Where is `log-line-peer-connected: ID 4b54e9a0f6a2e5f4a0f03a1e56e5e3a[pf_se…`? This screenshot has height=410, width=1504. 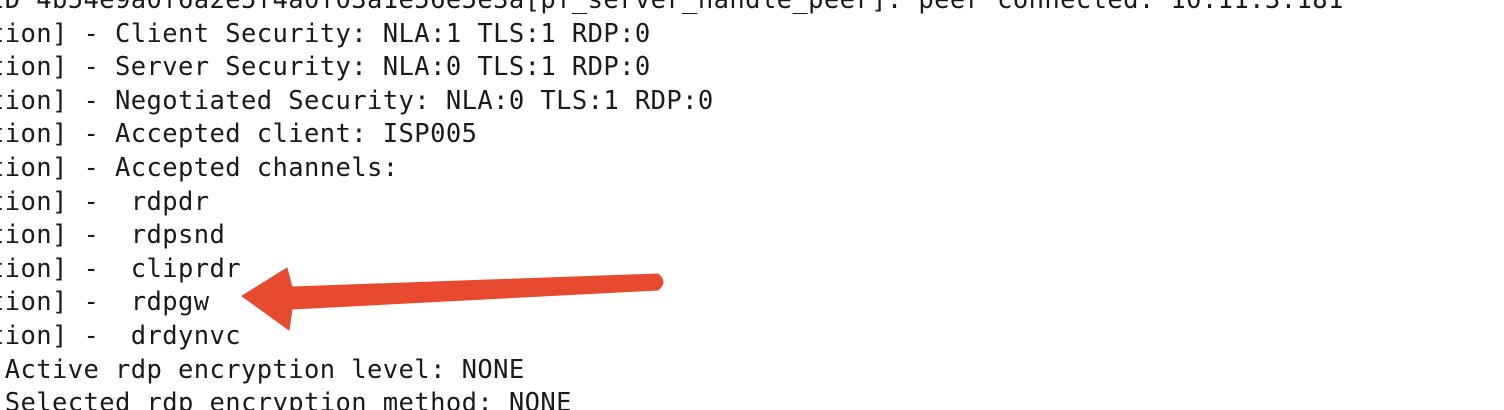 log-line-peer-connected: ID 4b54e9a0f6a2e5f4a0f03a1e56e5e3a[pf_se… is located at coordinates (672, 7).